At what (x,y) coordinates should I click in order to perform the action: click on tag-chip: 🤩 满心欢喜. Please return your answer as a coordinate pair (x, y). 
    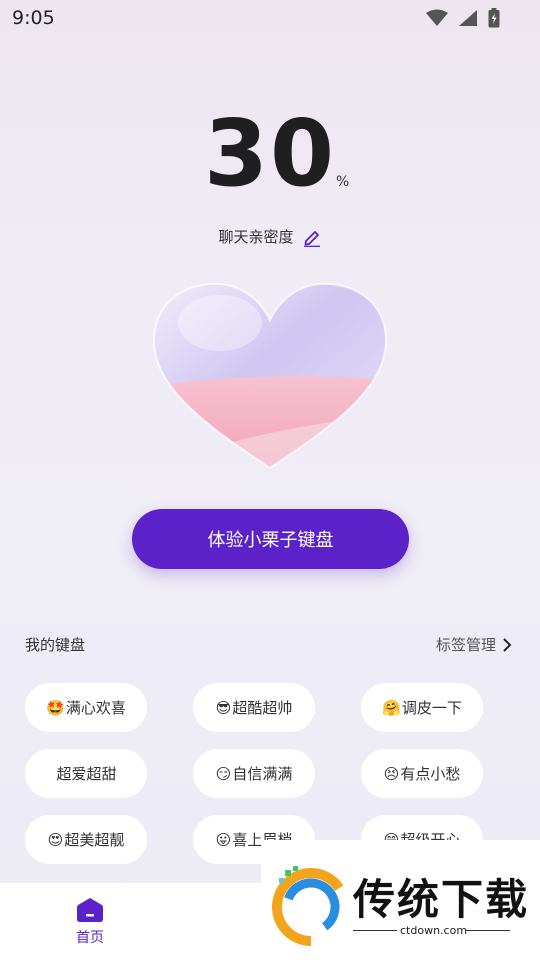
    Looking at the image, I should click on (86, 707).